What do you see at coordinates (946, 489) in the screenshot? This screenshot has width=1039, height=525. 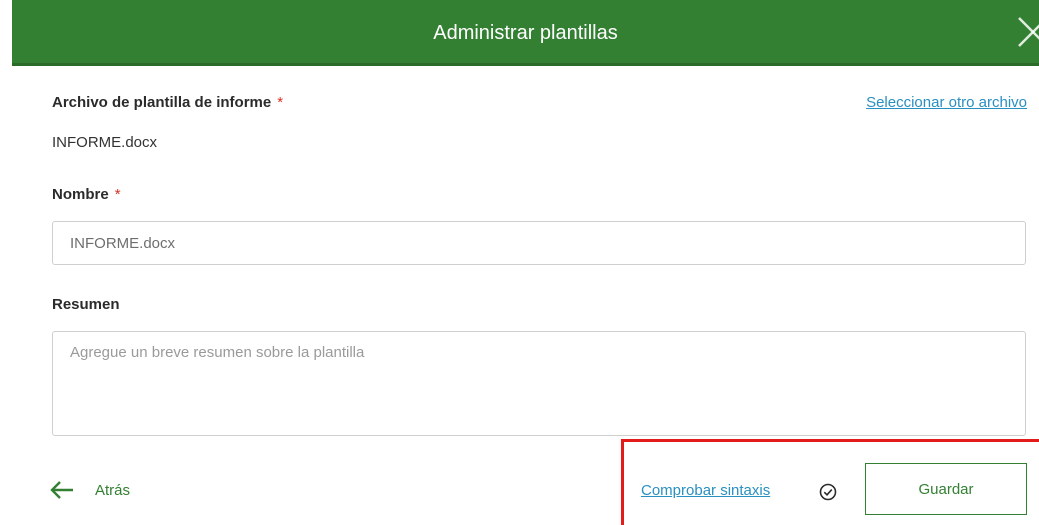 I see `save-button: Guardar` at bounding box center [946, 489].